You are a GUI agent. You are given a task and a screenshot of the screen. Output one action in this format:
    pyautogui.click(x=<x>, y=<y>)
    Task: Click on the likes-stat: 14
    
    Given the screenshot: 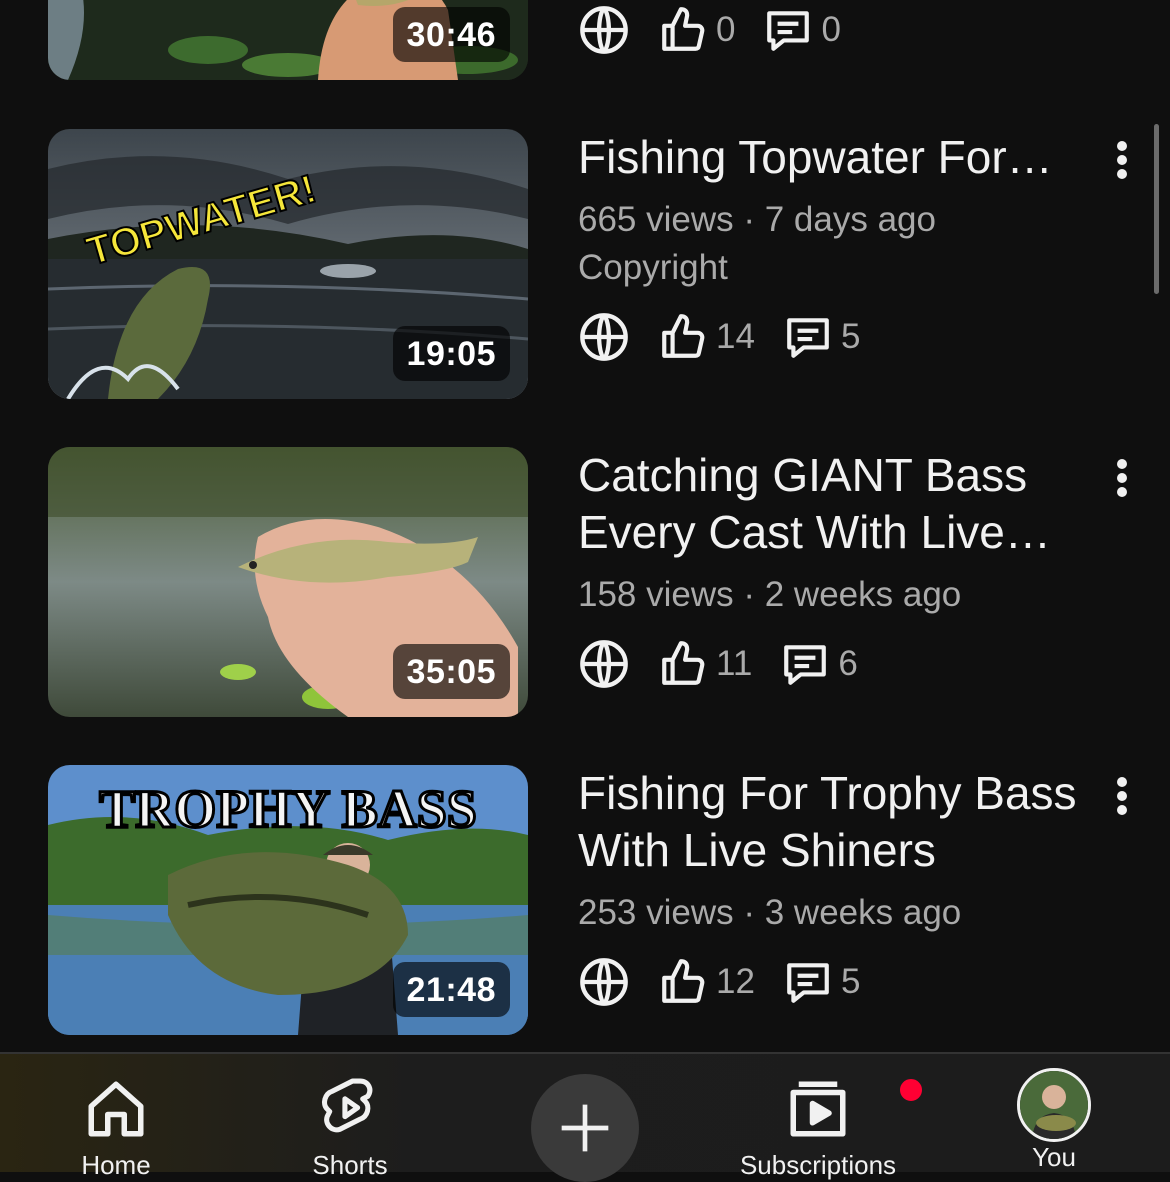 What is the action you would take?
    pyautogui.click(x=706, y=337)
    